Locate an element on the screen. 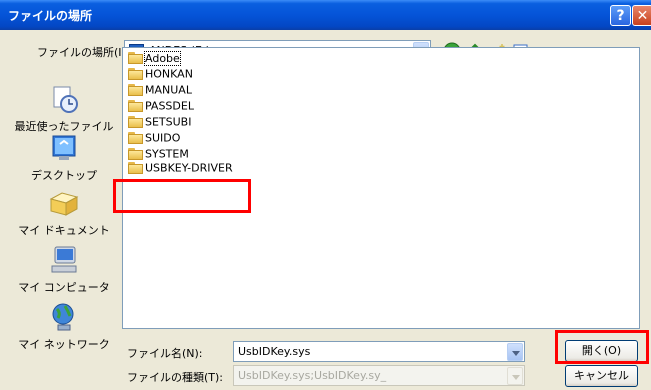 This screenshot has height=390, width=651. list-item-name: SETSUBI is located at coordinates (168, 122).